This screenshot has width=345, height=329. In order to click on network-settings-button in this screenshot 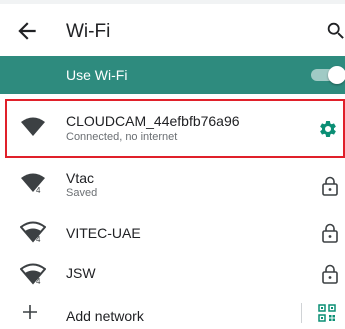, I will do `click(328, 130)`.